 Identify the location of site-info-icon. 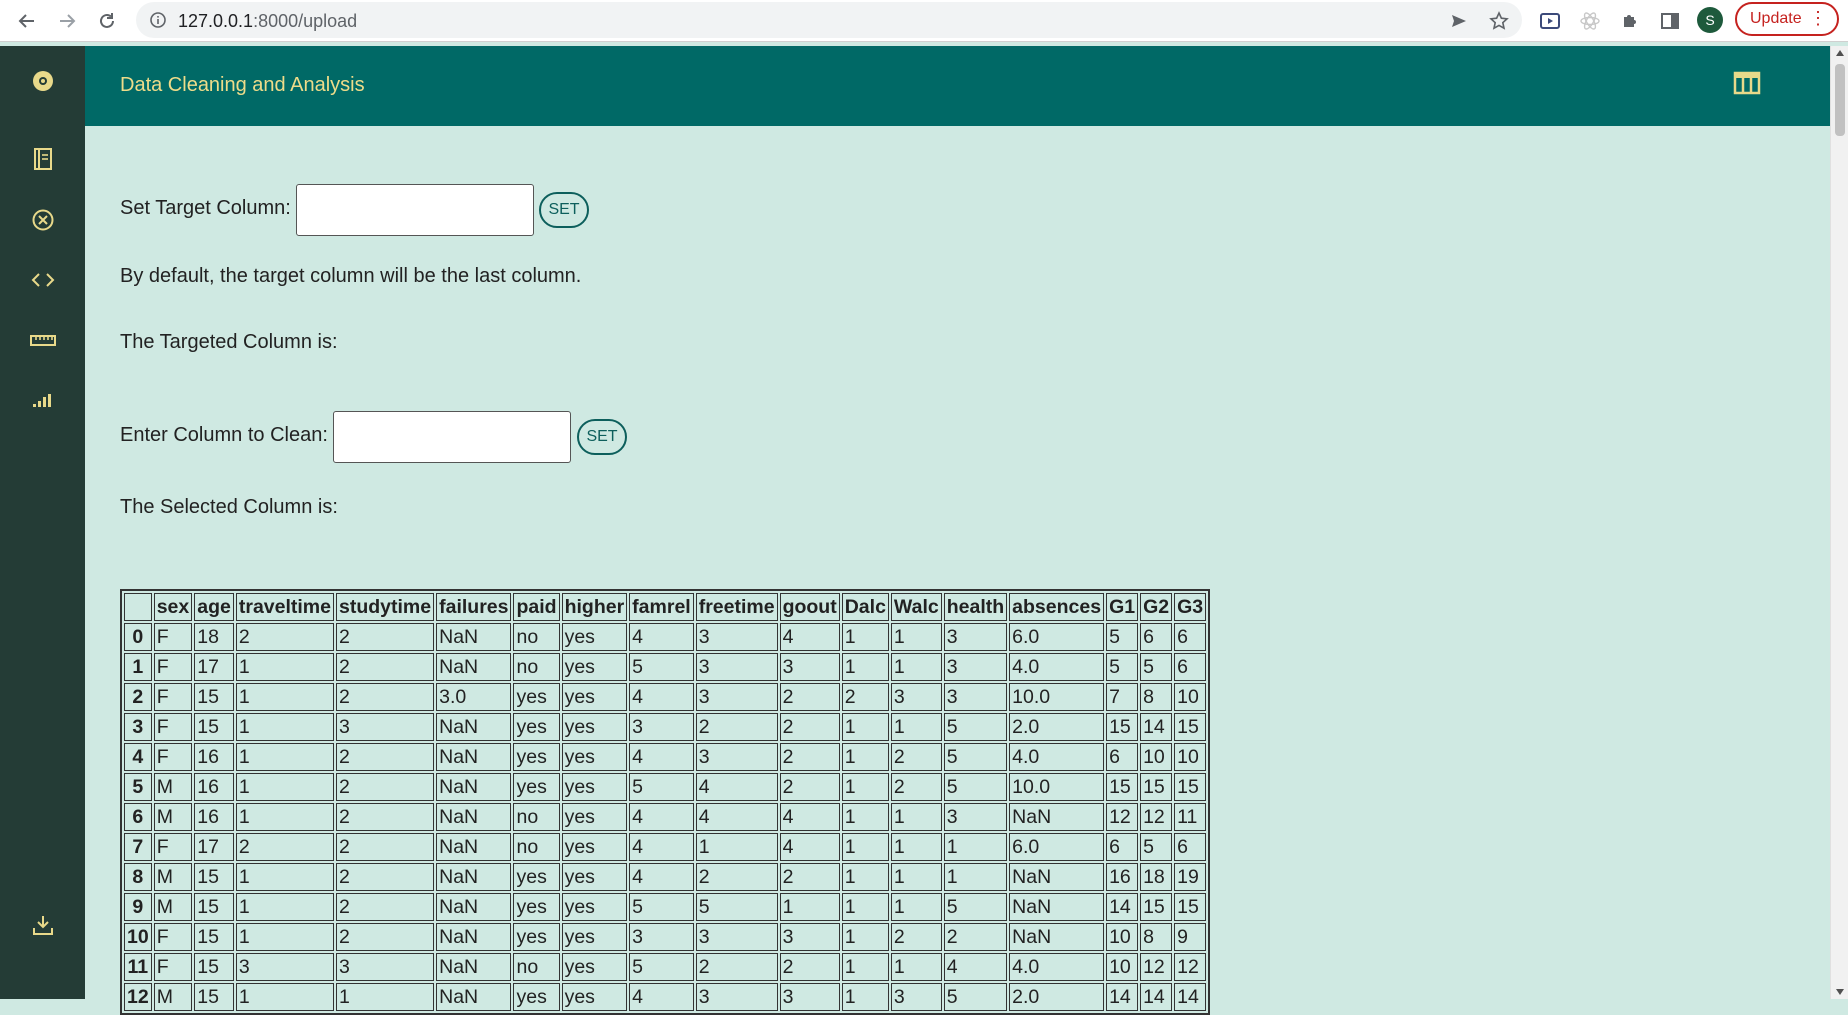
(158, 20).